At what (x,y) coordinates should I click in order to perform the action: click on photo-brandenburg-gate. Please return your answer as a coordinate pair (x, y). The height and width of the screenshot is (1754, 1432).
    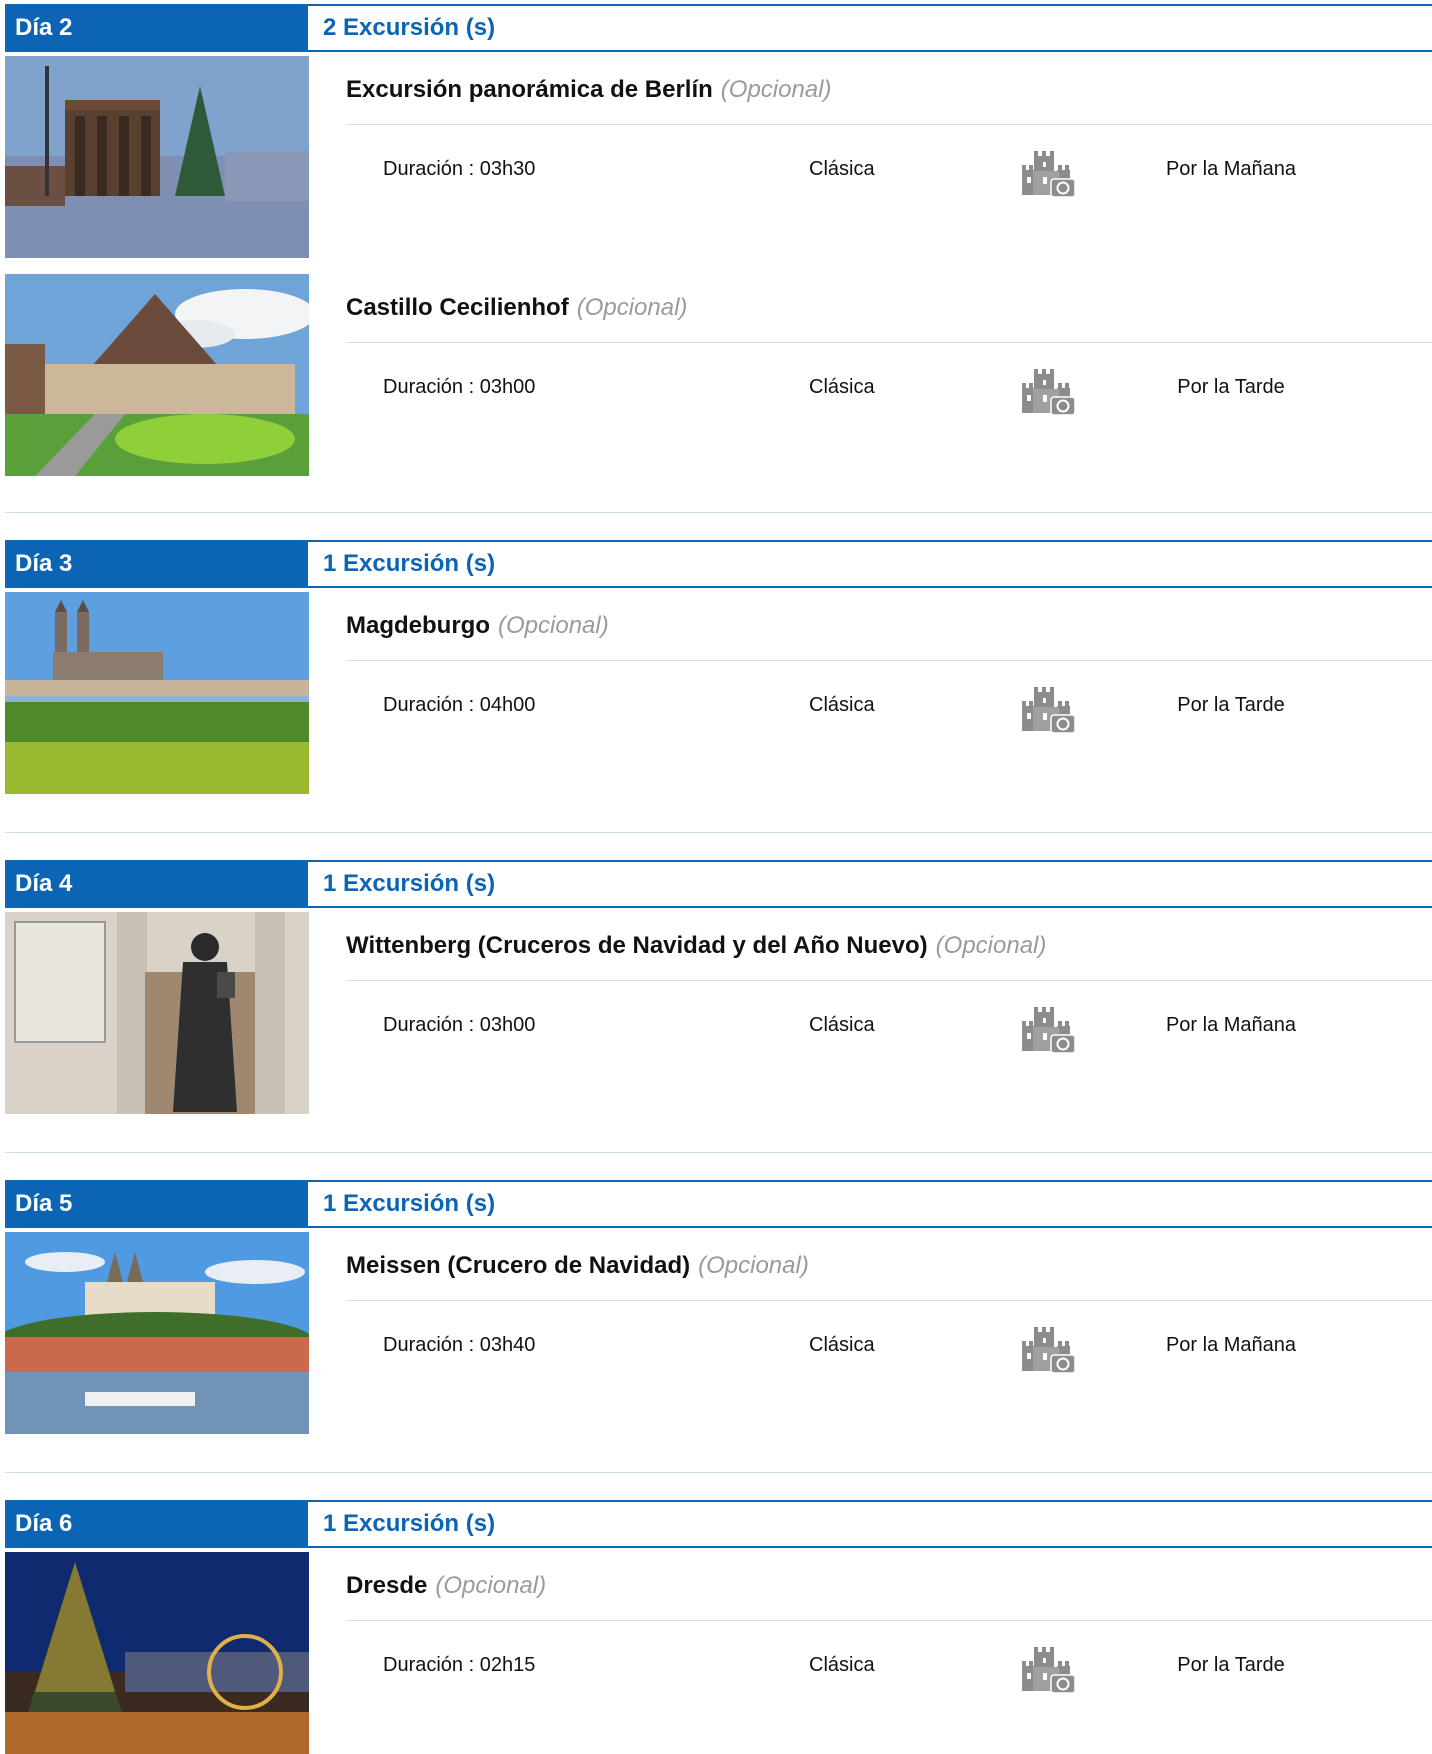
    Looking at the image, I should click on (157, 157).